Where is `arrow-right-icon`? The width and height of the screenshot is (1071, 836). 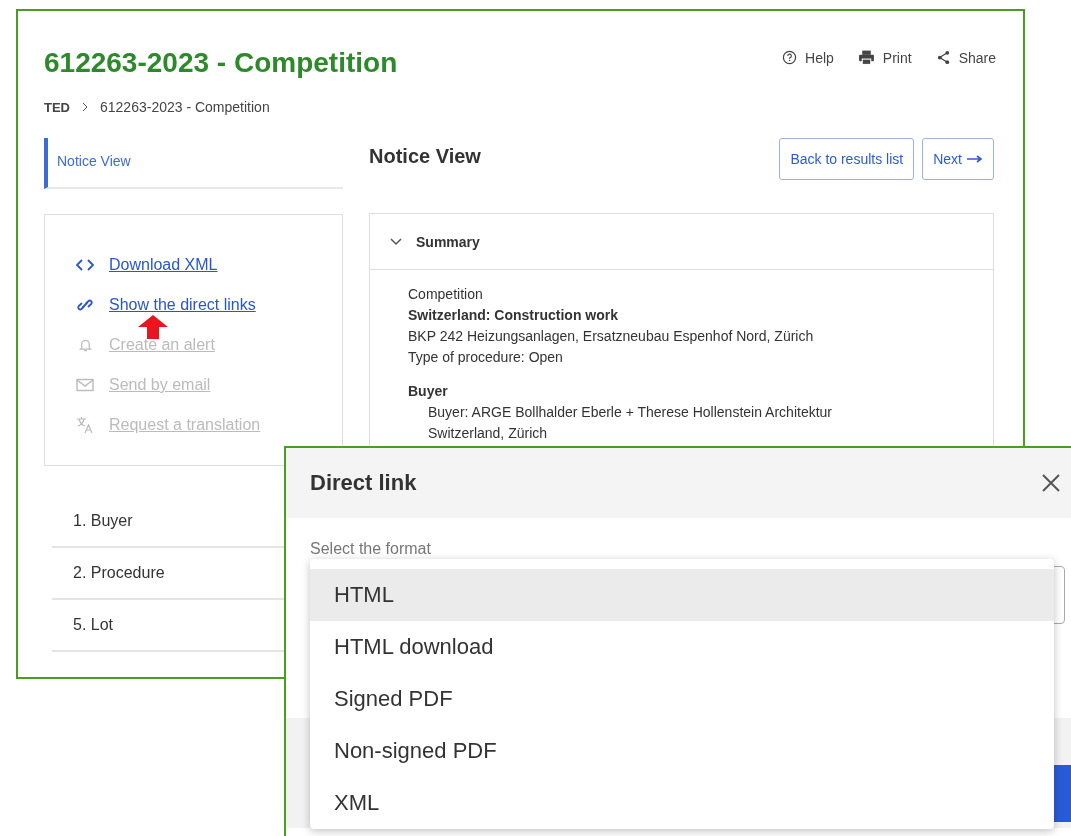 arrow-right-icon is located at coordinates (975, 159).